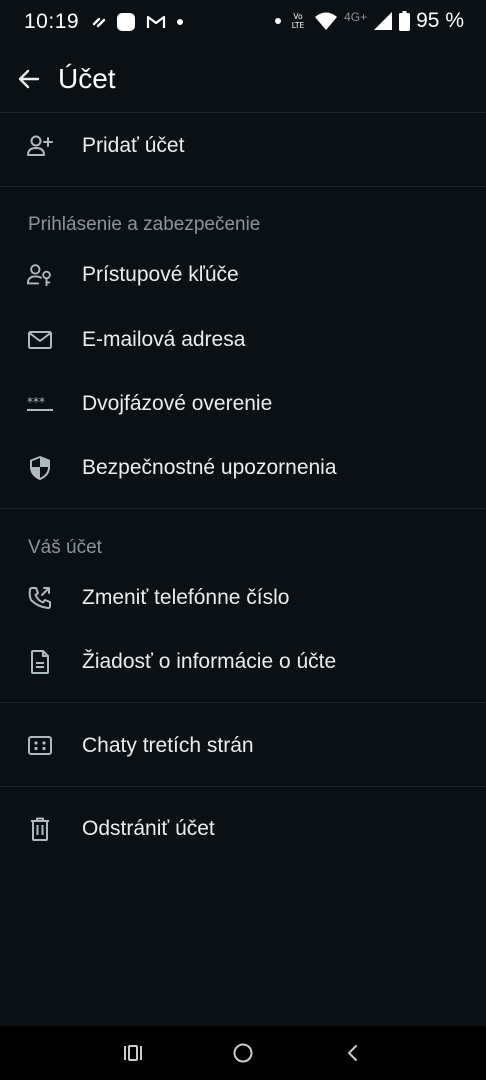 This screenshot has width=486, height=1080. What do you see at coordinates (180, 22) in the screenshot?
I see `notification-dot-icon` at bounding box center [180, 22].